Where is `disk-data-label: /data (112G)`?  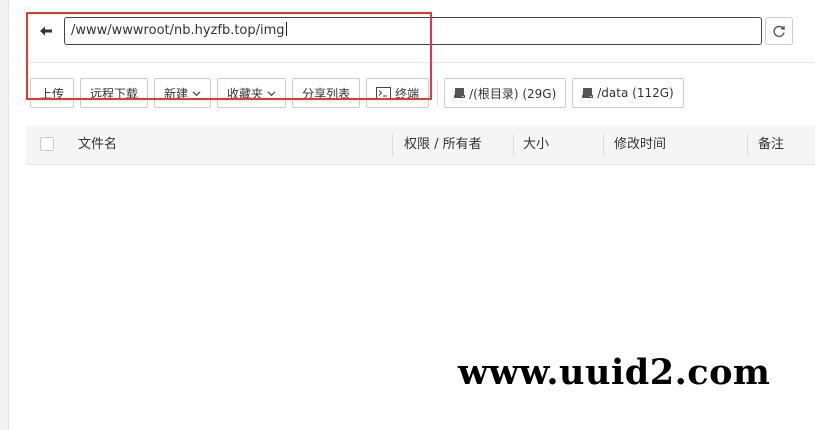 disk-data-label: /data (112G) is located at coordinates (635, 93).